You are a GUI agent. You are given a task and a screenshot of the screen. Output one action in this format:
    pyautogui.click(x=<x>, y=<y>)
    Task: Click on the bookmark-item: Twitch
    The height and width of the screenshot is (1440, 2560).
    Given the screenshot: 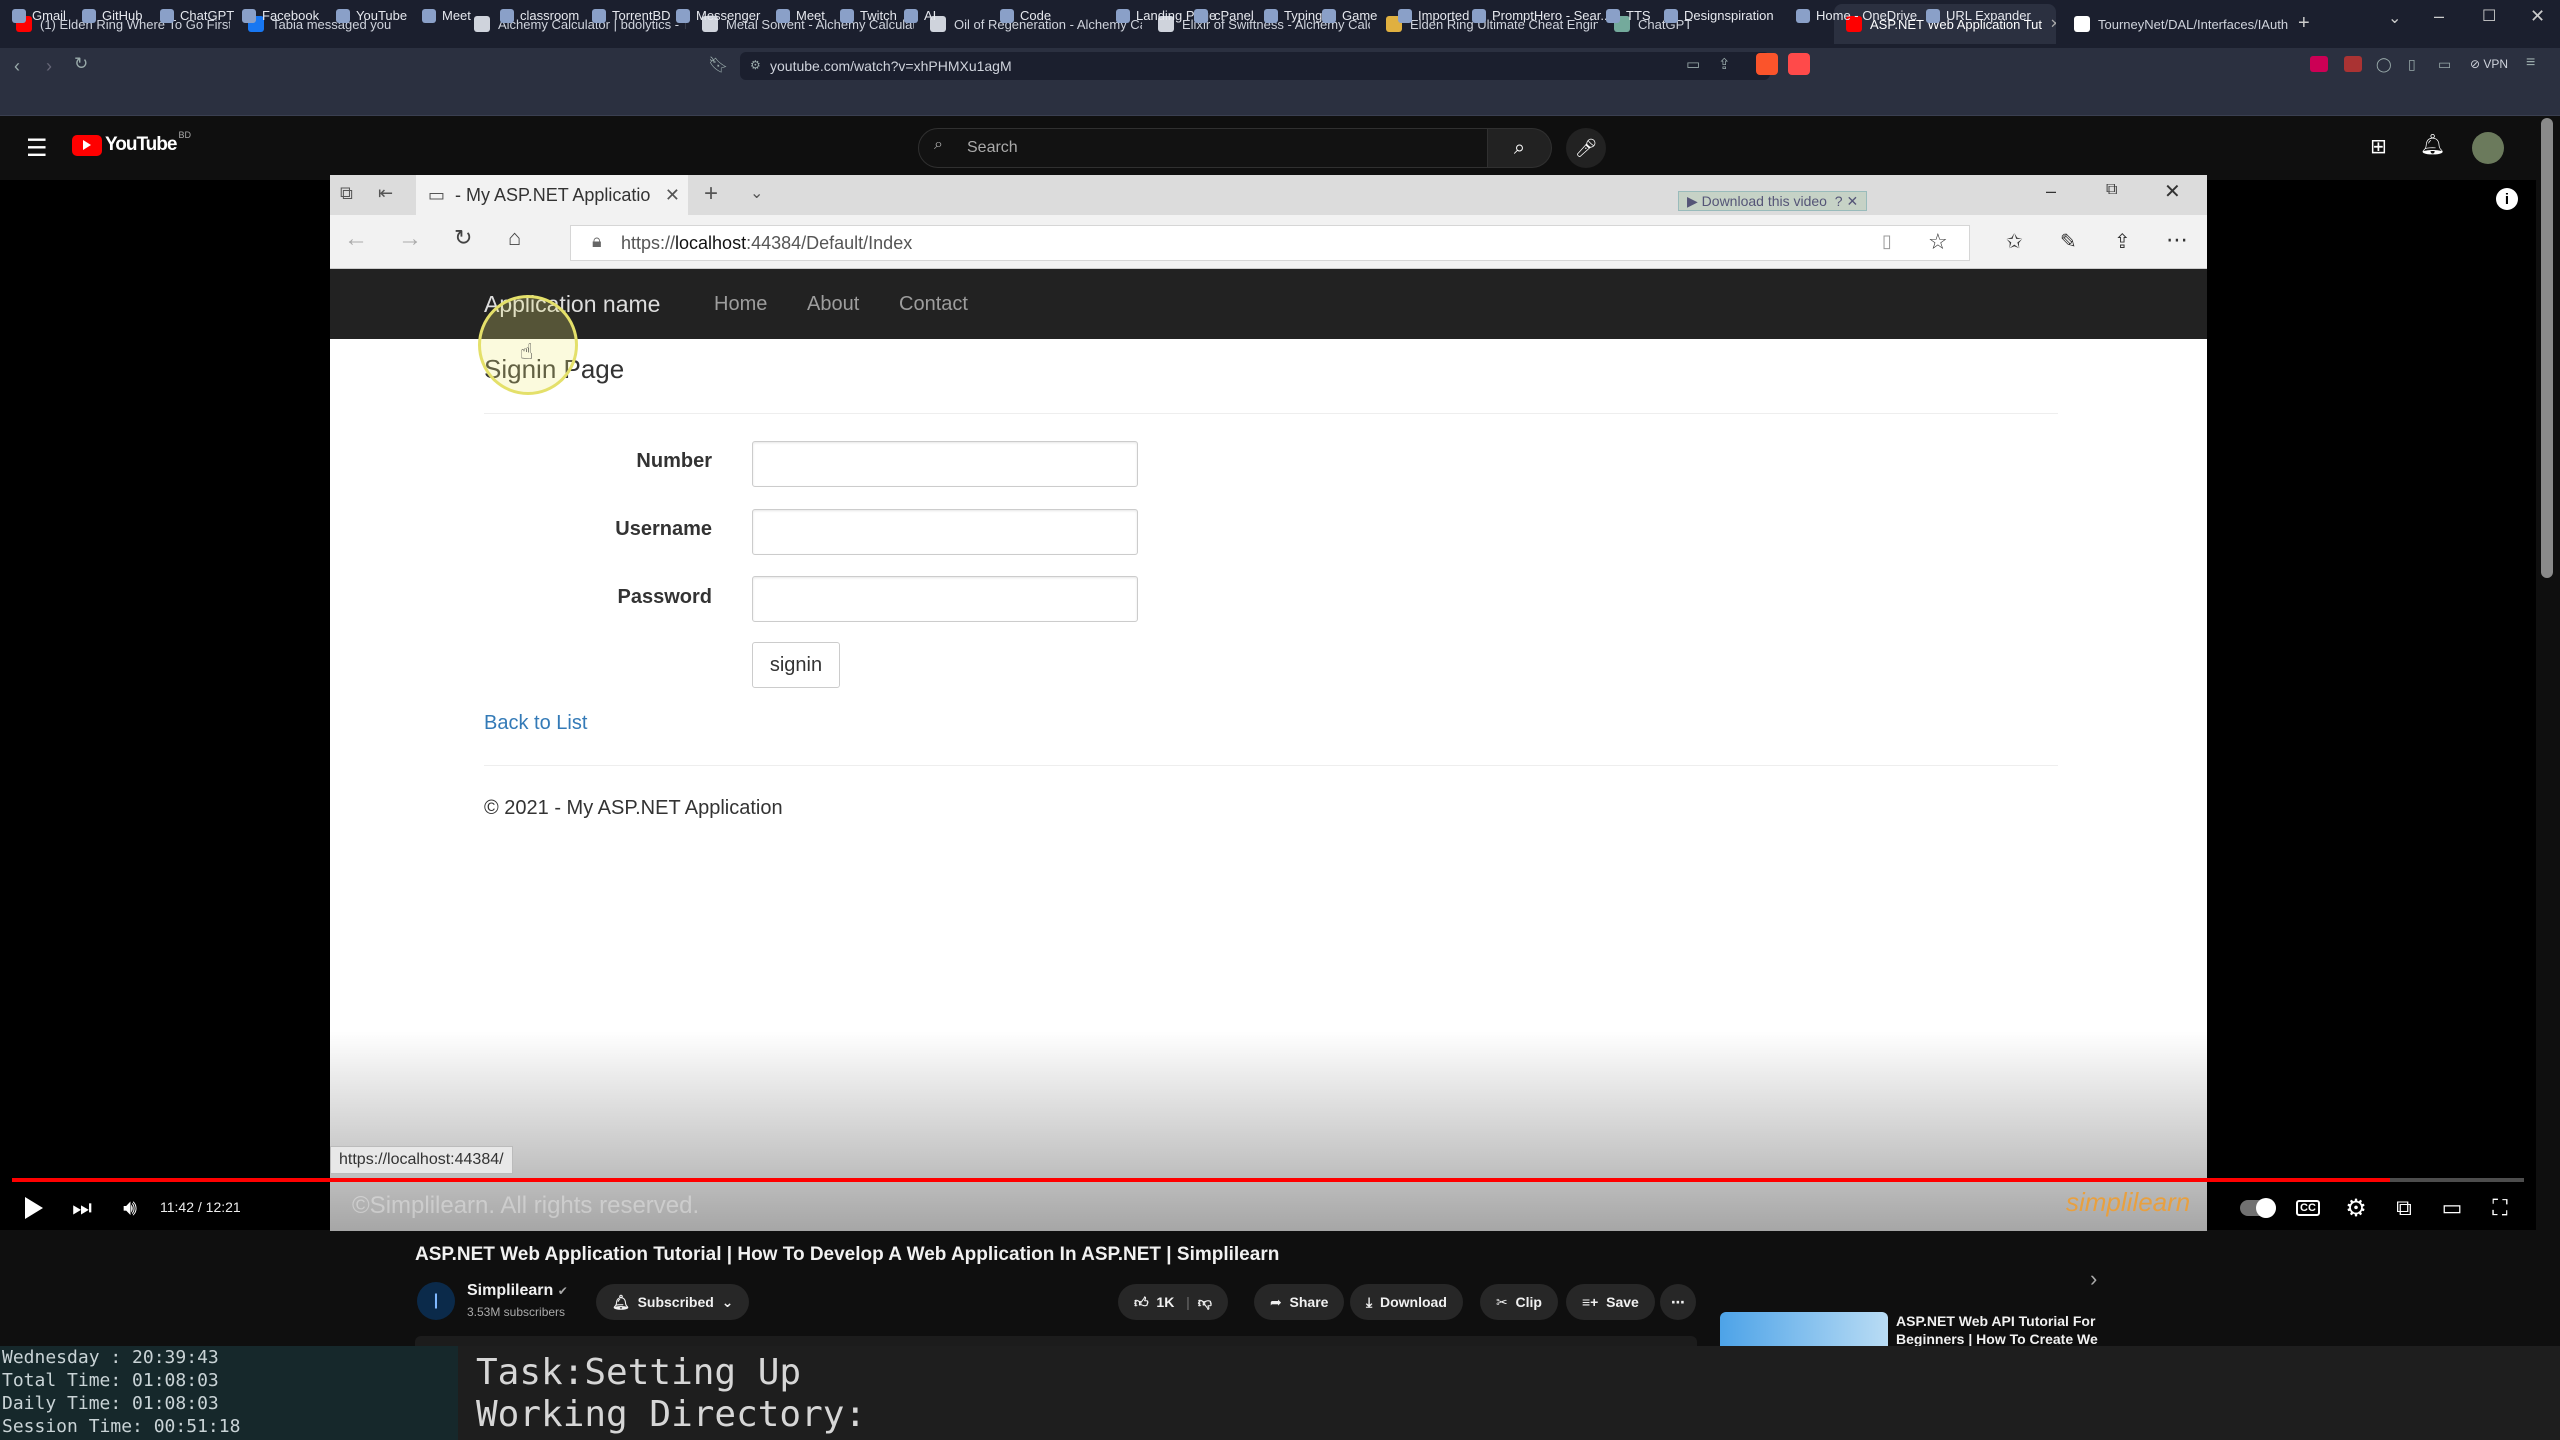 What is the action you would take?
    pyautogui.click(x=868, y=15)
    